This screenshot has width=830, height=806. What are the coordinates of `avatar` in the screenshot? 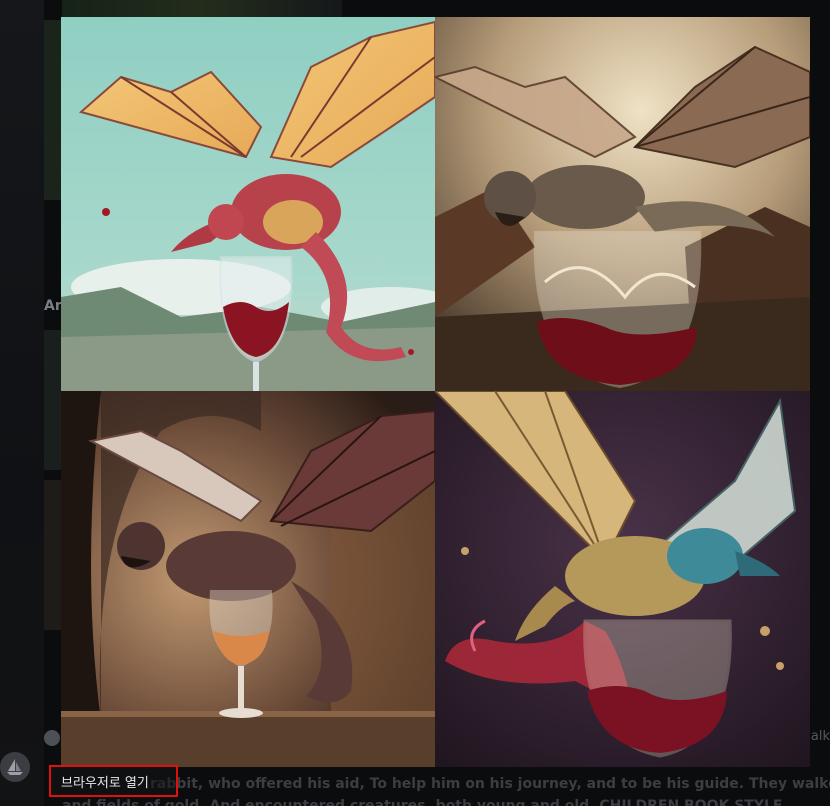 It's located at (15, 767).